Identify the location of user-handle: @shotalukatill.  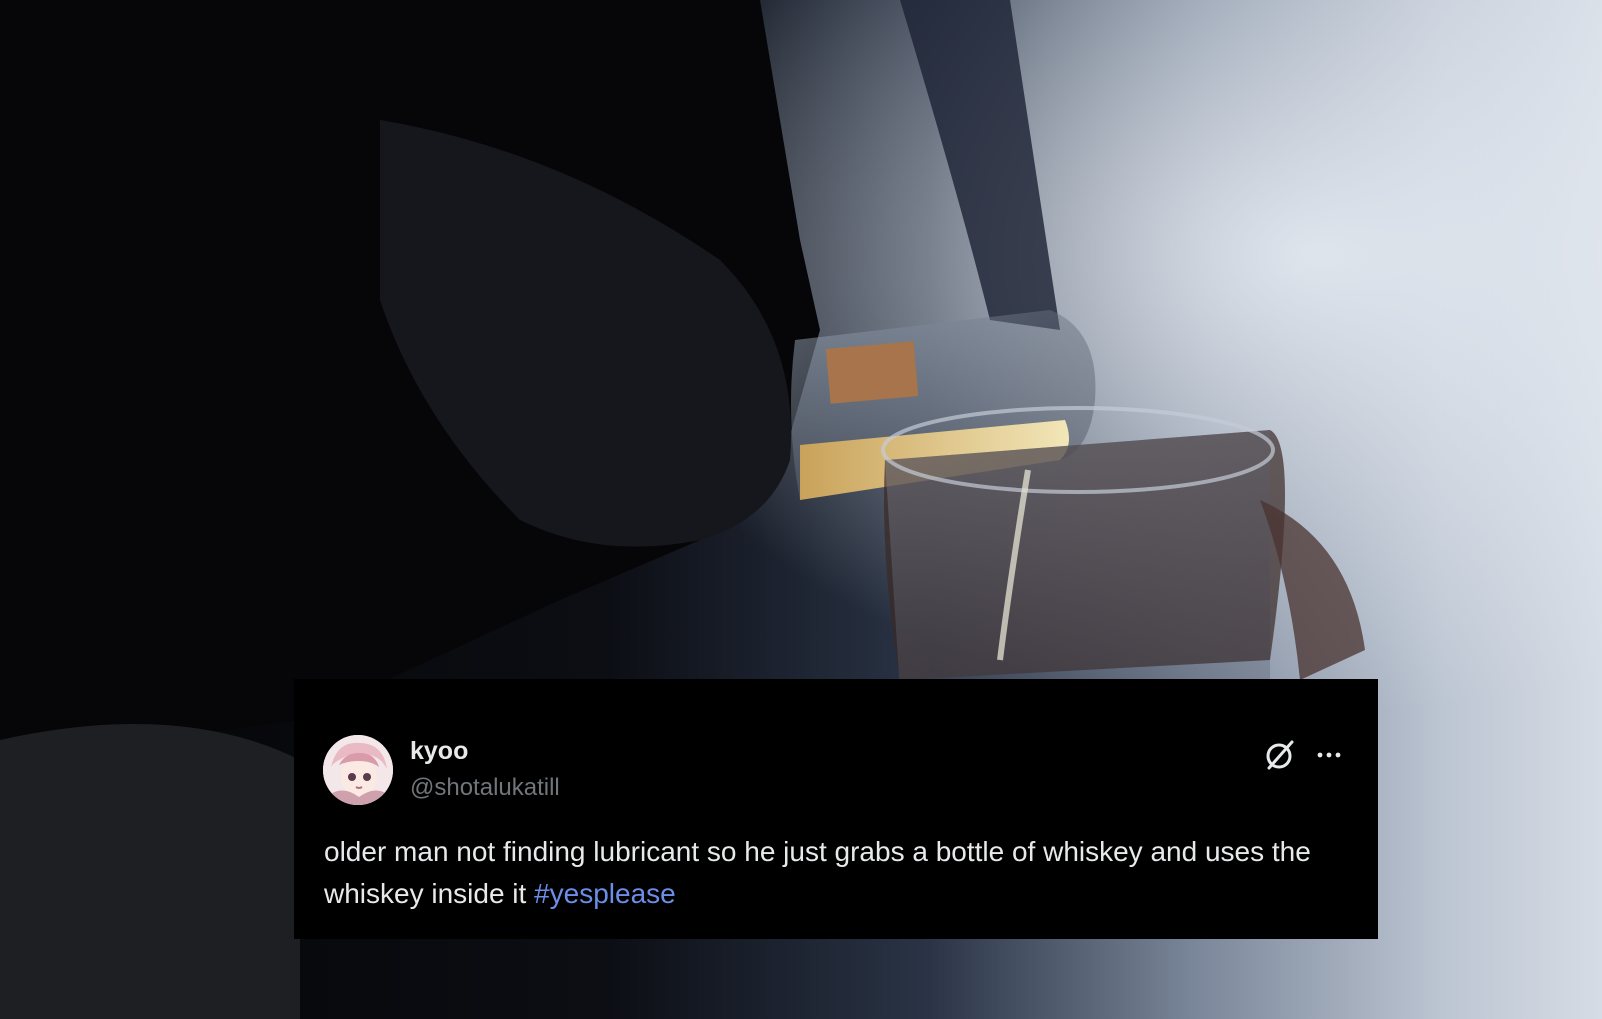
(485, 788).